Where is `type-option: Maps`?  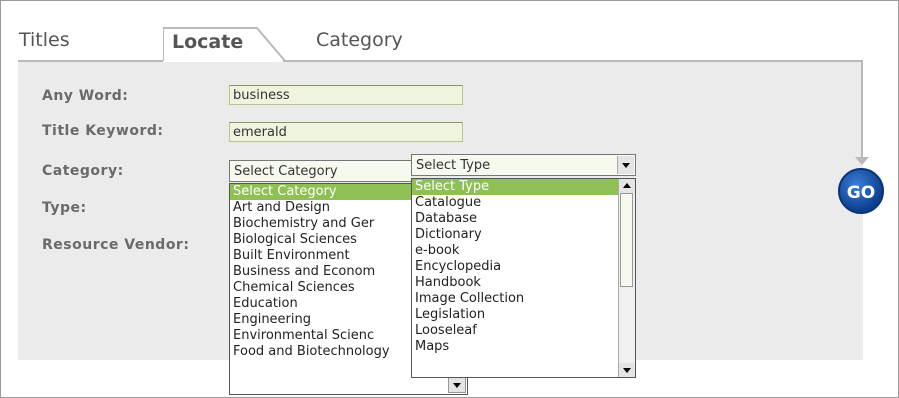 type-option: Maps is located at coordinates (523, 347).